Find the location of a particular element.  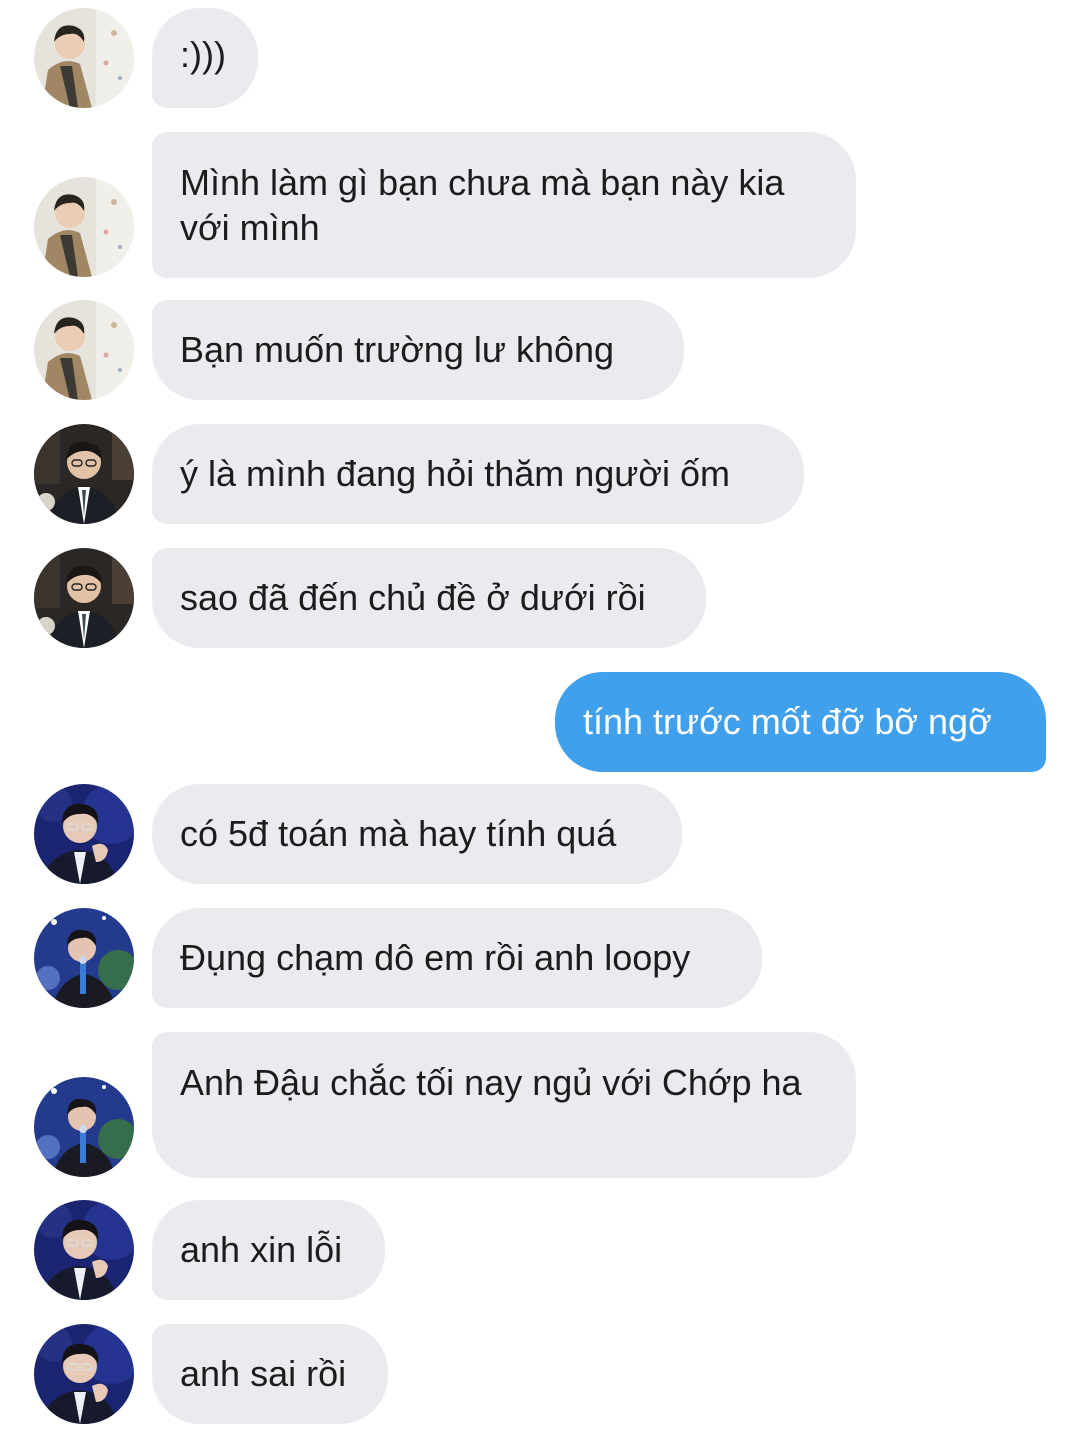

message-text: Đụng chạm dô em rồi anh loopy is located at coordinates (435, 957).